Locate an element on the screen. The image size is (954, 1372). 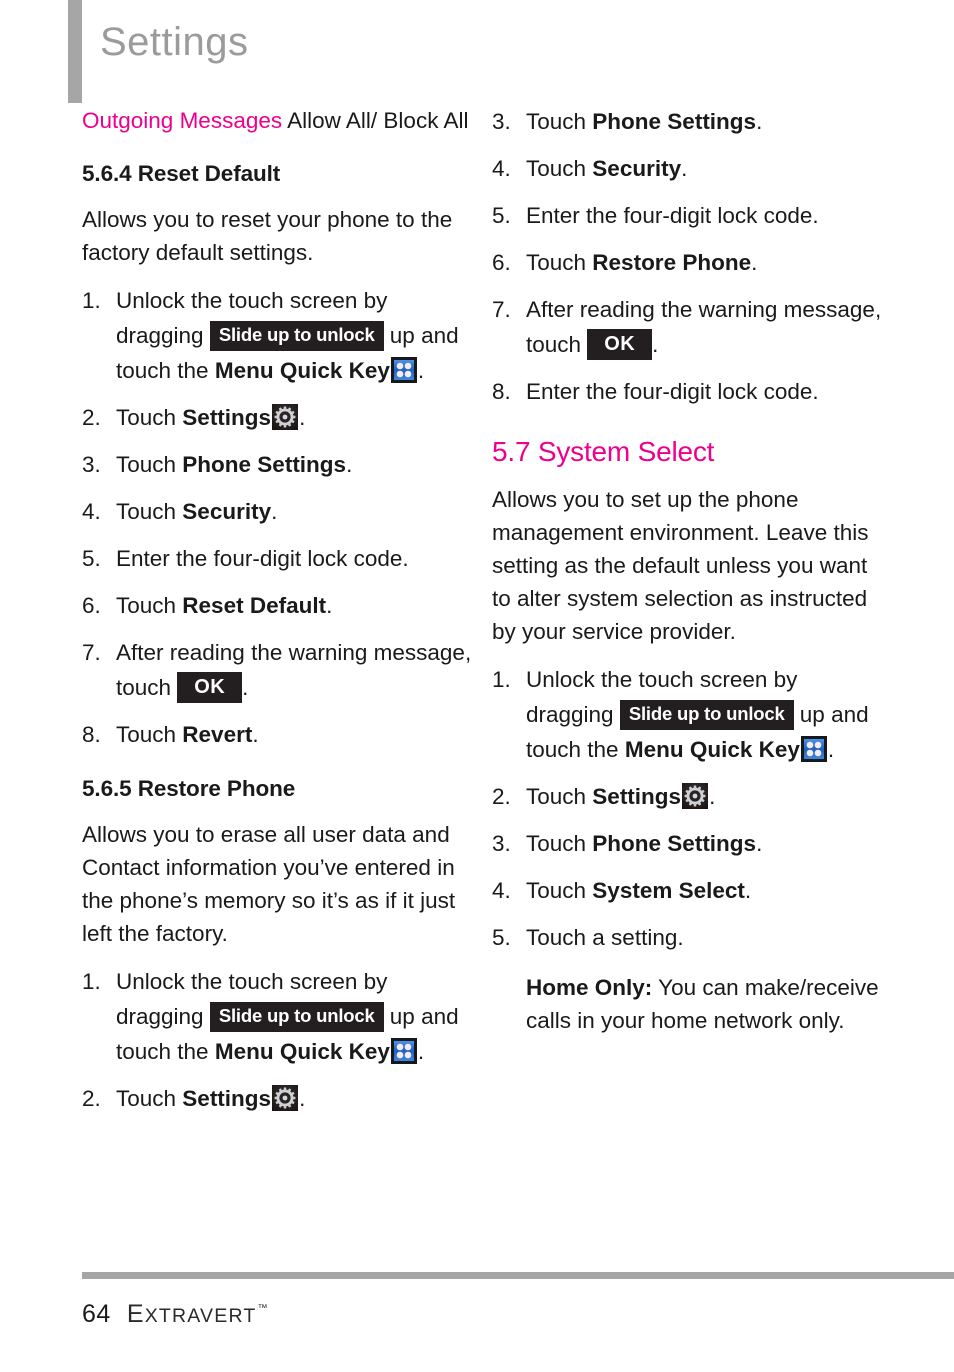
step-item: 8. Touch Revert. is located at coordinates (277, 734).